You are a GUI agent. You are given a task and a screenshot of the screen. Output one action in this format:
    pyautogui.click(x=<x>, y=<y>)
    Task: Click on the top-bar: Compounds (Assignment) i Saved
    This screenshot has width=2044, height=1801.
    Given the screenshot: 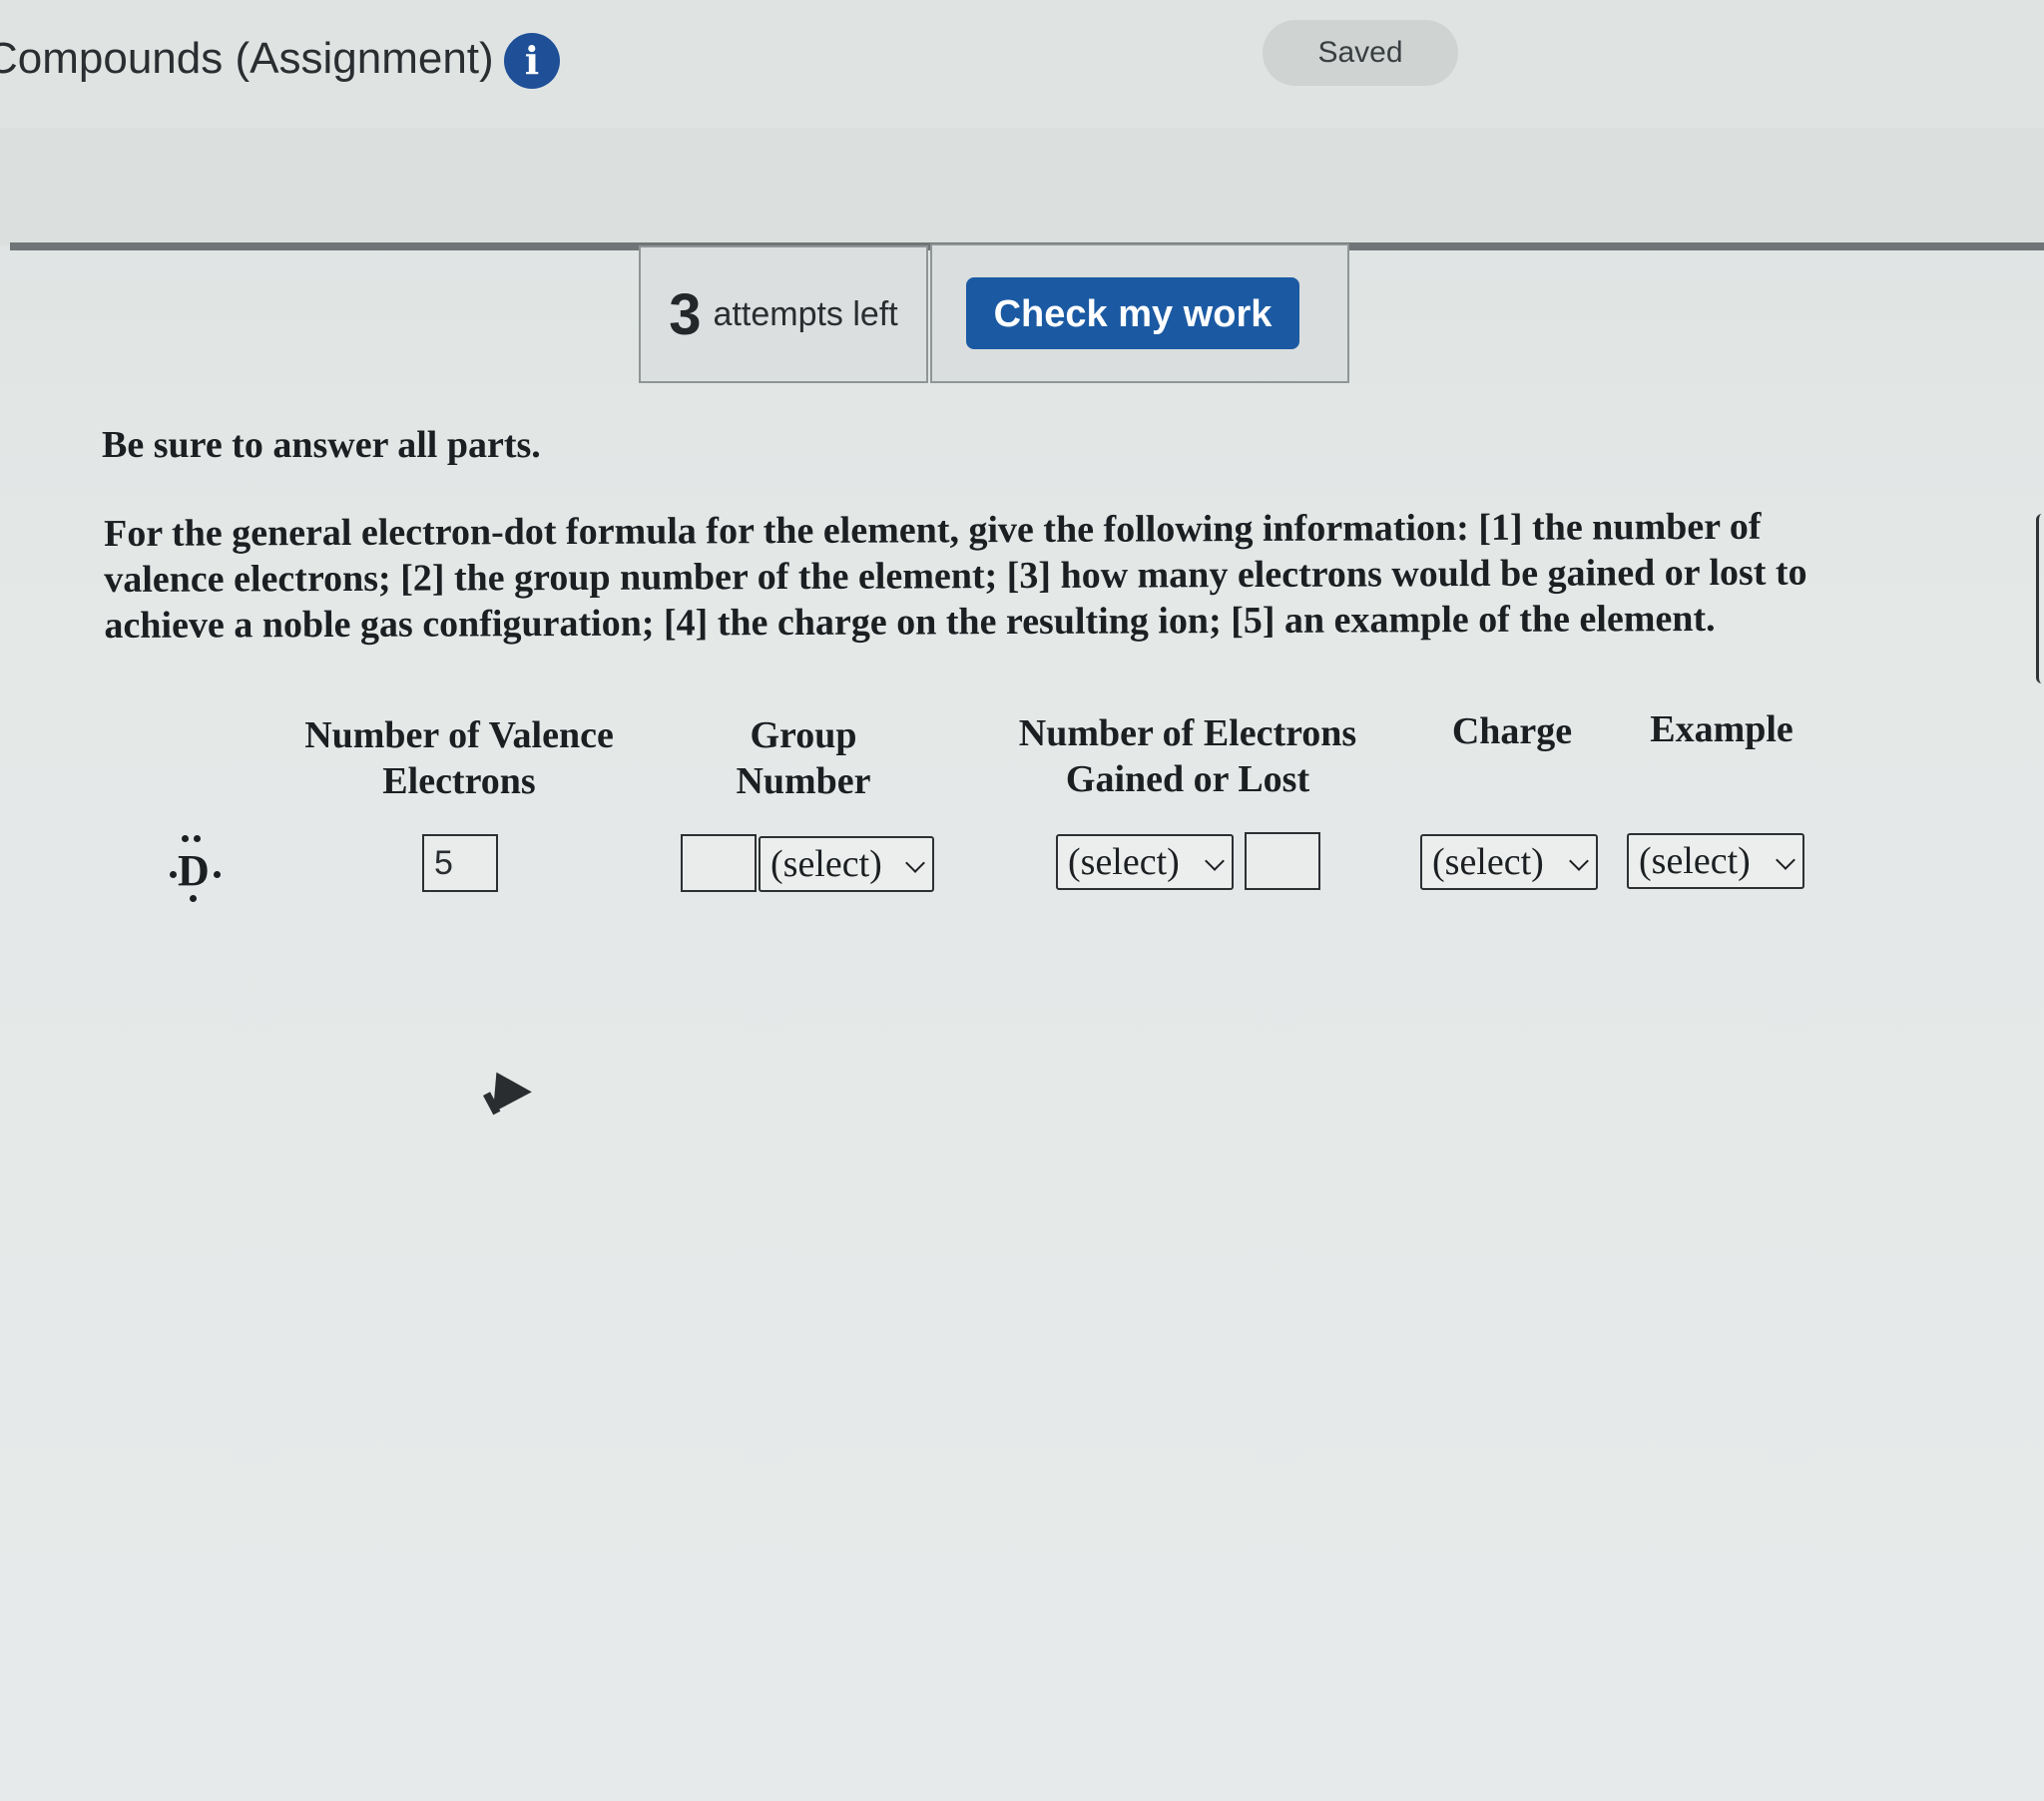 What is the action you would take?
    pyautogui.click(x=1022, y=65)
    